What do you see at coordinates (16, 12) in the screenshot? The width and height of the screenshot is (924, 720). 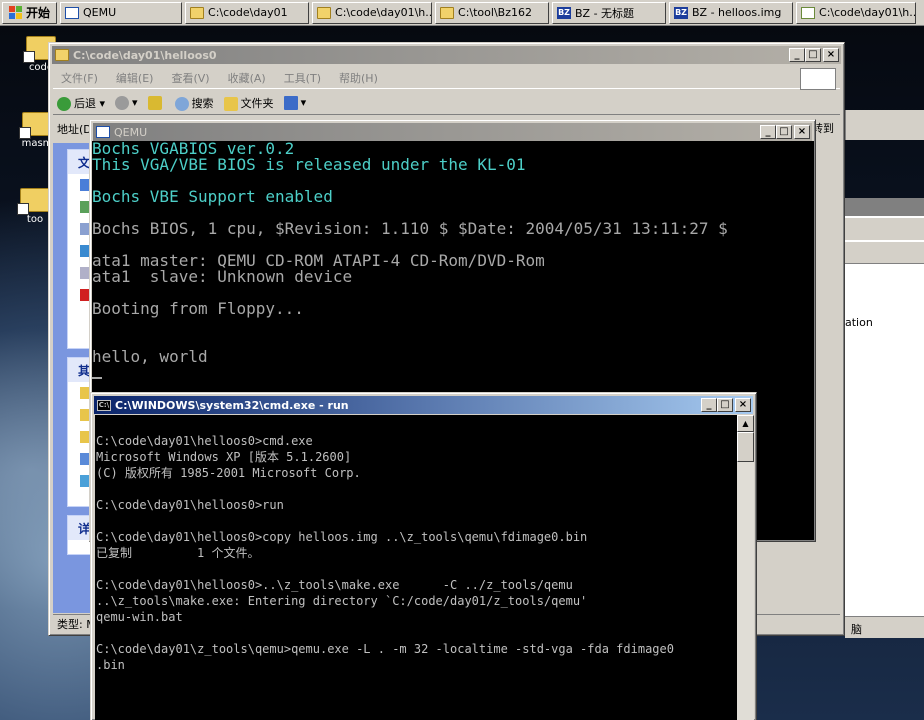 I see `windows-logo-icon` at bounding box center [16, 12].